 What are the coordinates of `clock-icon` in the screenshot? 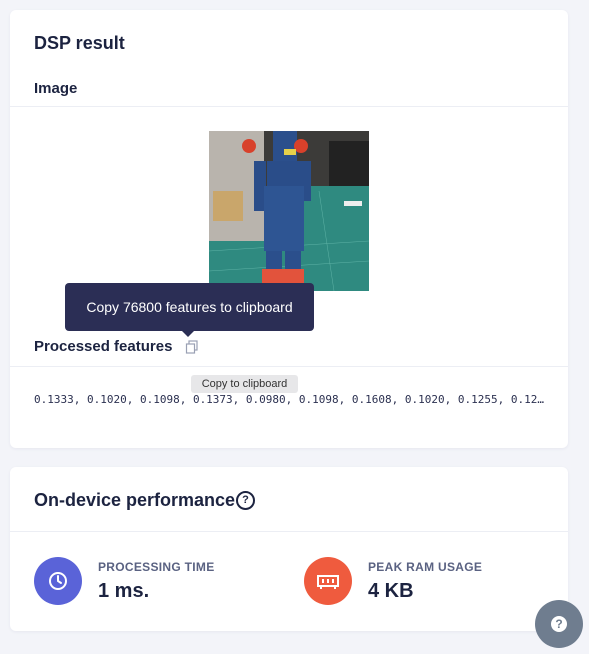 It's located at (58, 581).